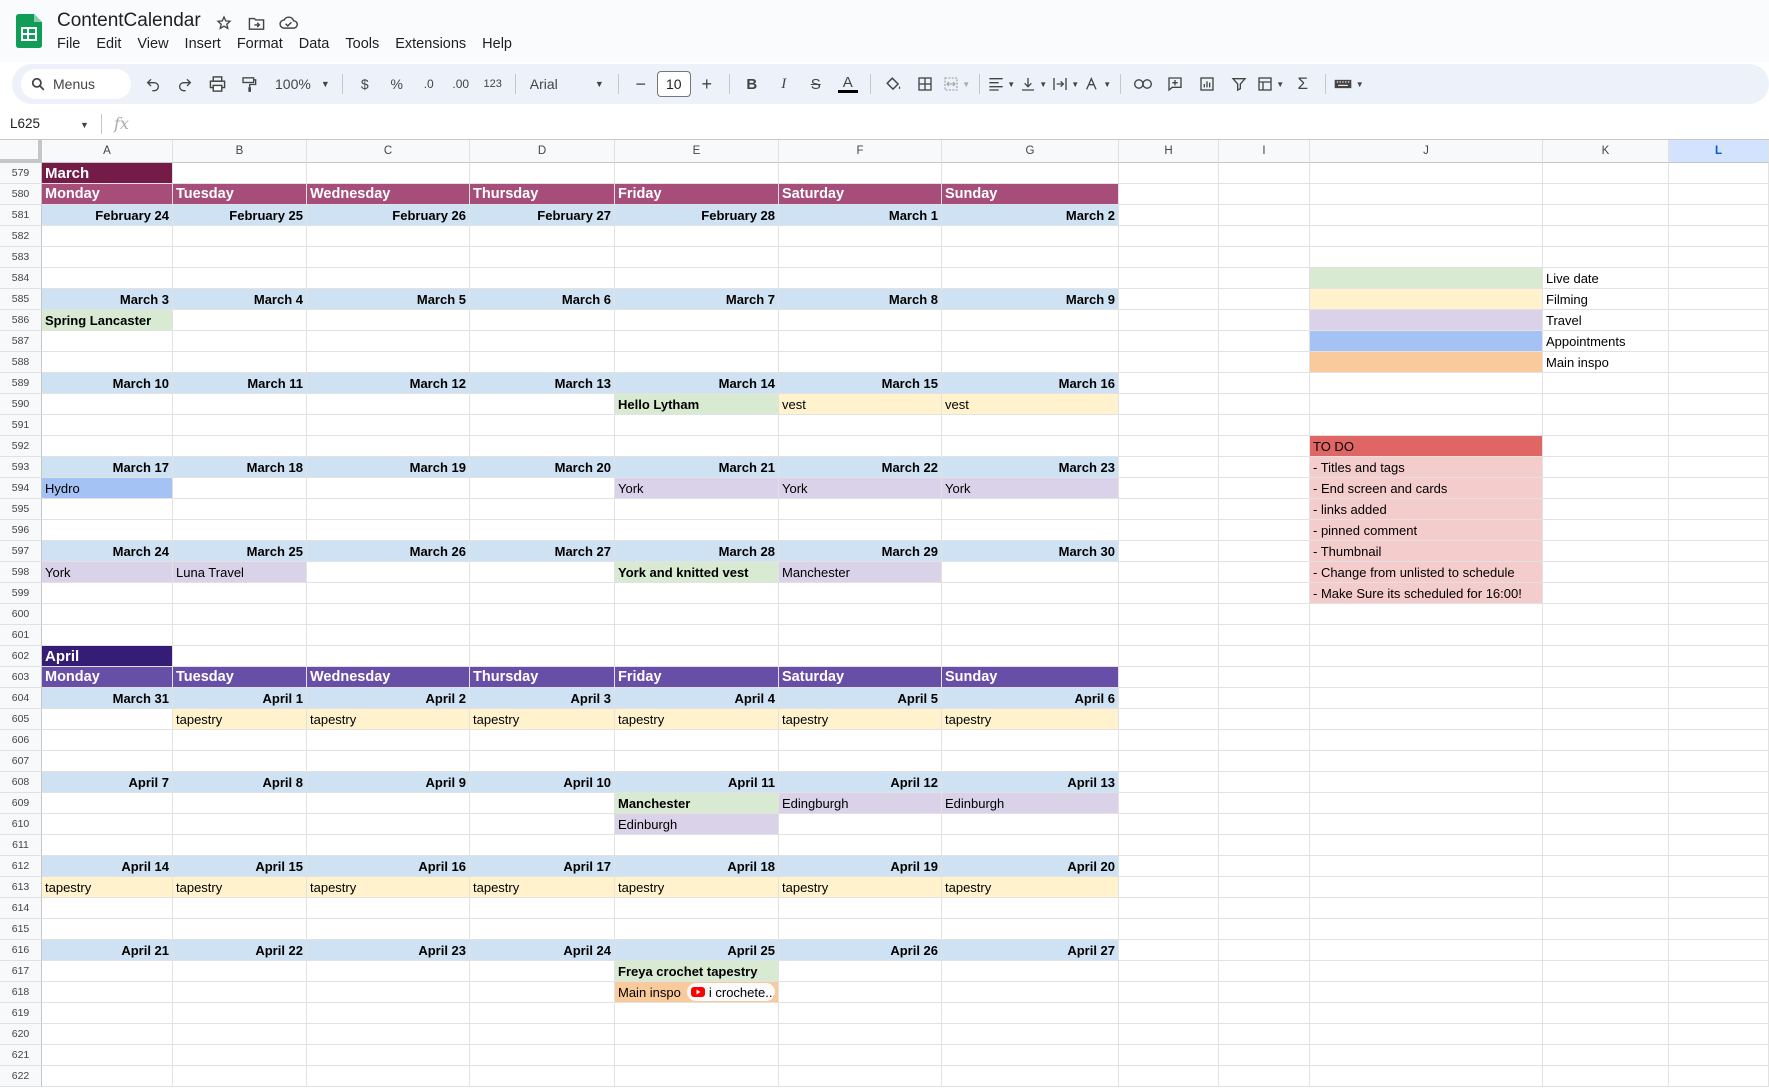  What do you see at coordinates (21, 257) in the screenshot?
I see `row-header: 583` at bounding box center [21, 257].